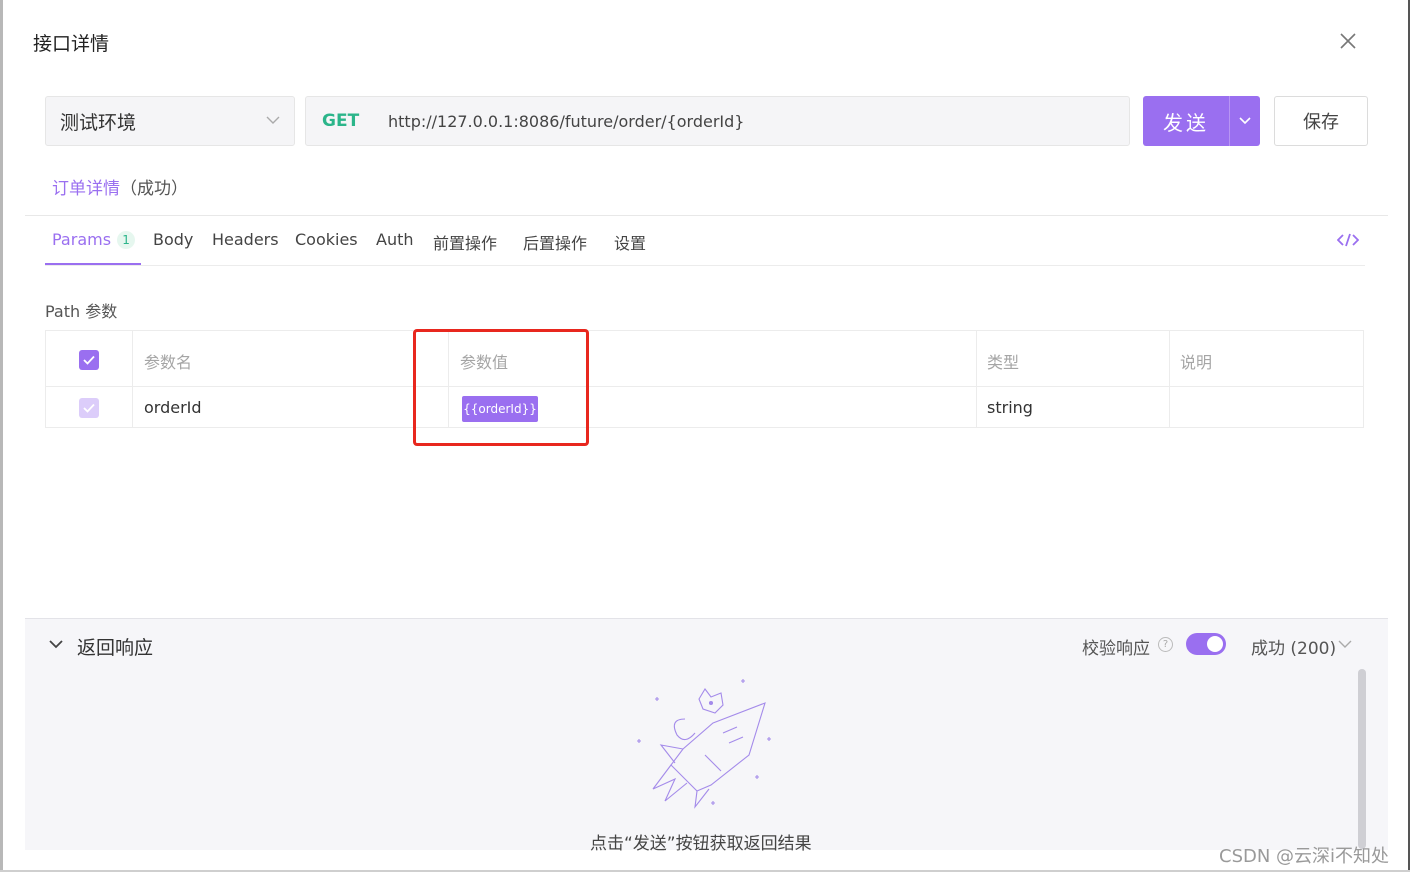 The image size is (1410, 872). I want to click on params-count-badge: 1, so click(126, 240).